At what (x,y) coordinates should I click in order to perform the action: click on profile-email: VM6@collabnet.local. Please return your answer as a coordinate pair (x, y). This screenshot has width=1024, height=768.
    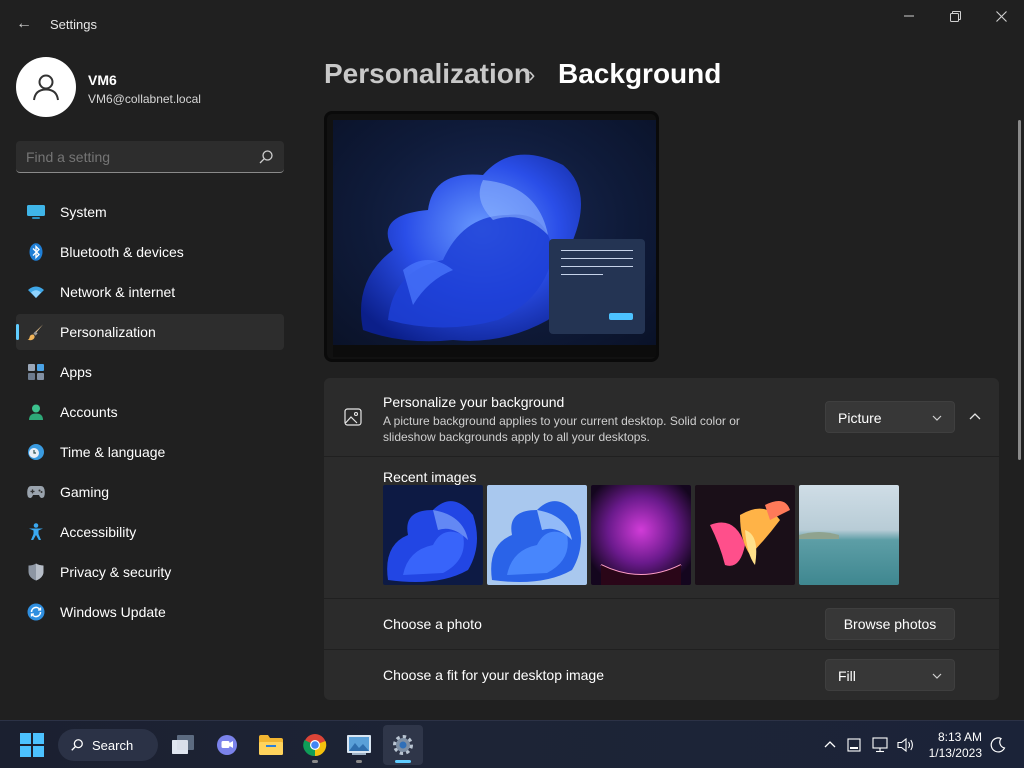
    Looking at the image, I should click on (144, 99).